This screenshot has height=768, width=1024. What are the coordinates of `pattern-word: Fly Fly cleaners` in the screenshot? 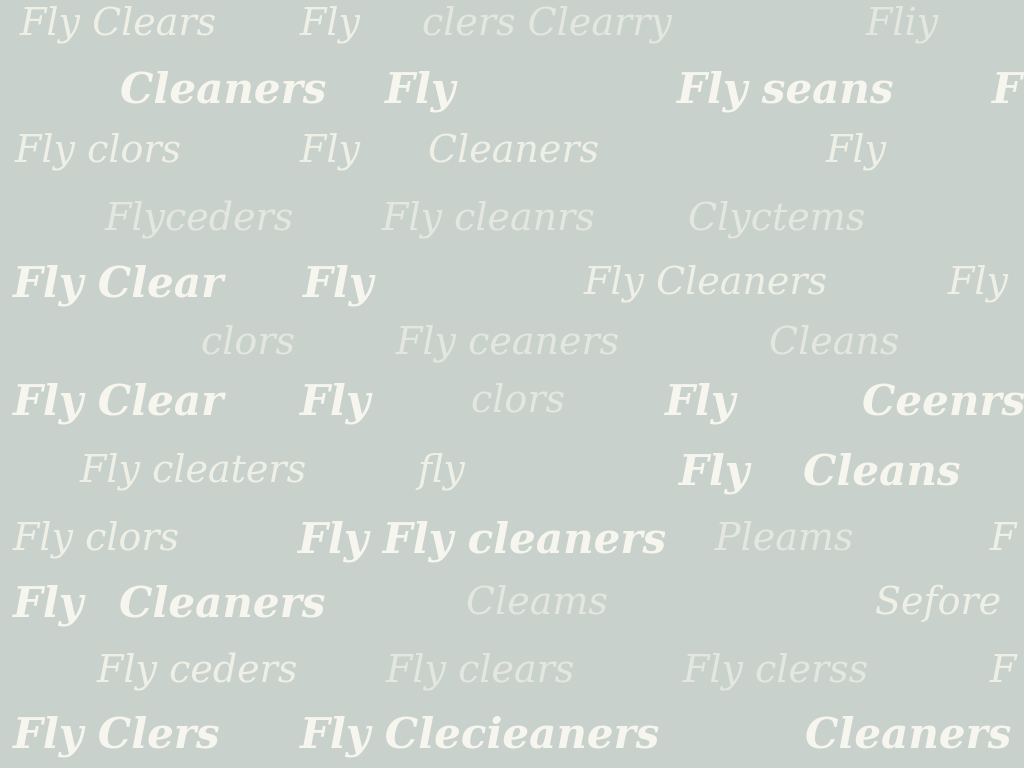 It's located at (482, 538).